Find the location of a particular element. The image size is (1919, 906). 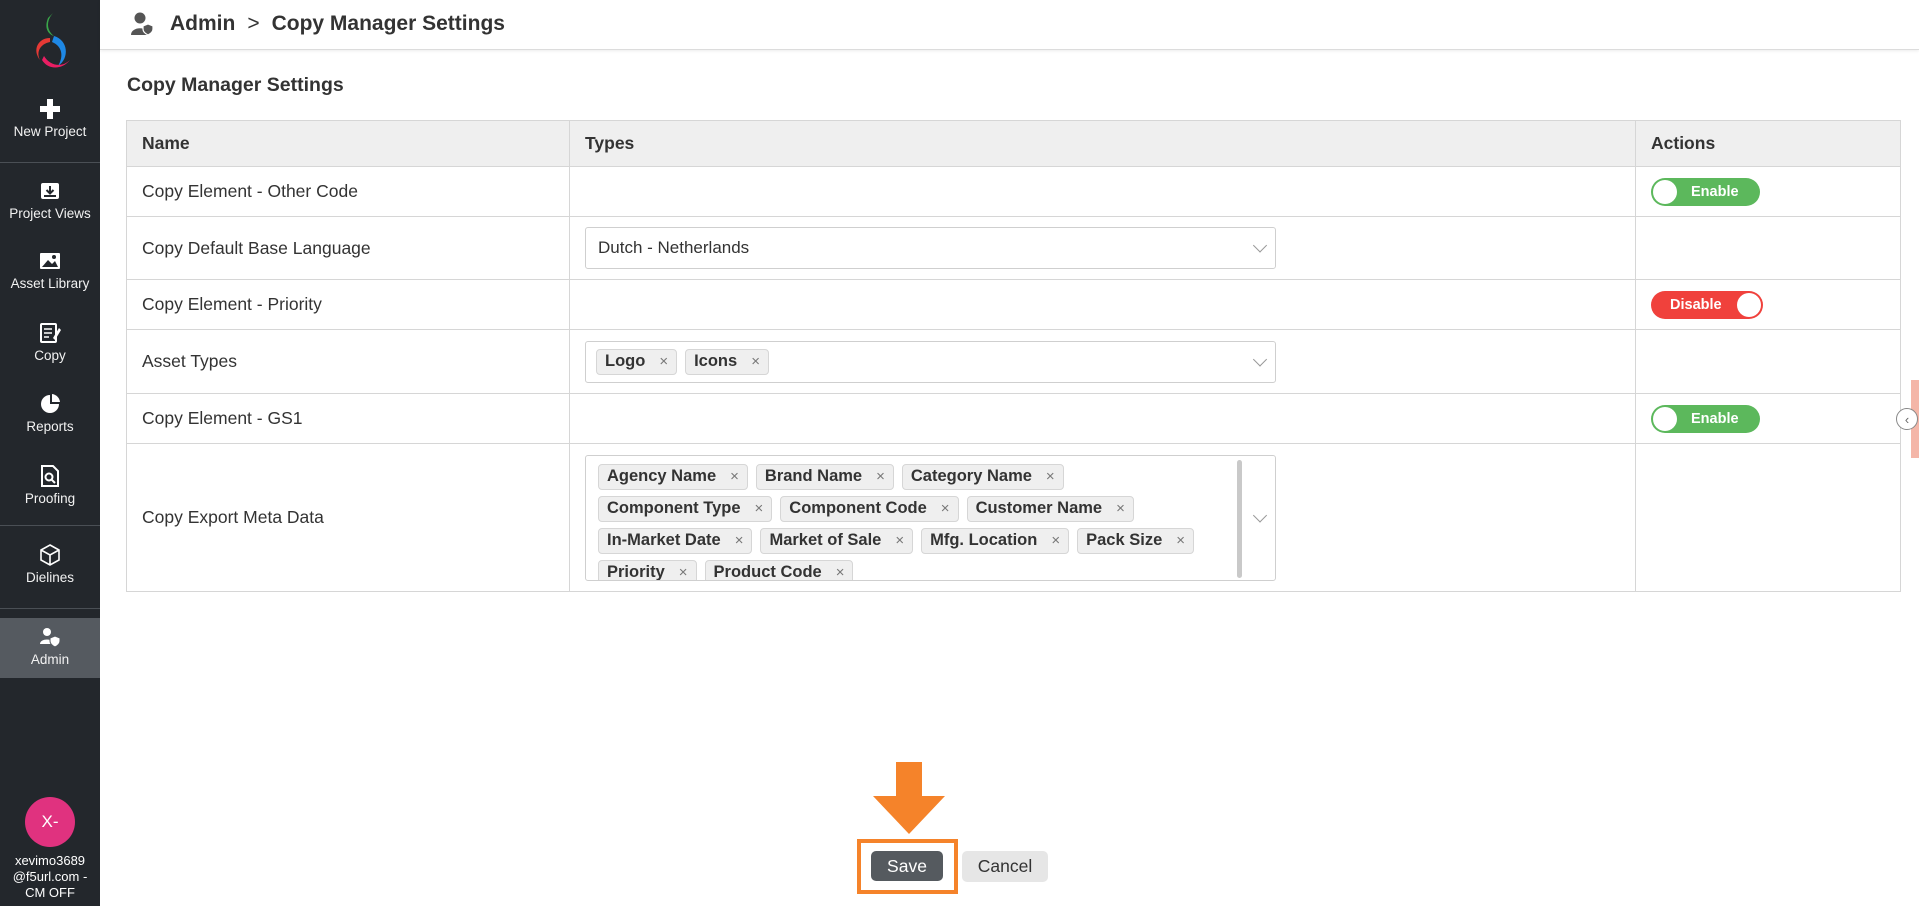

user-email-line2: @f5url.com - is located at coordinates (50, 876).